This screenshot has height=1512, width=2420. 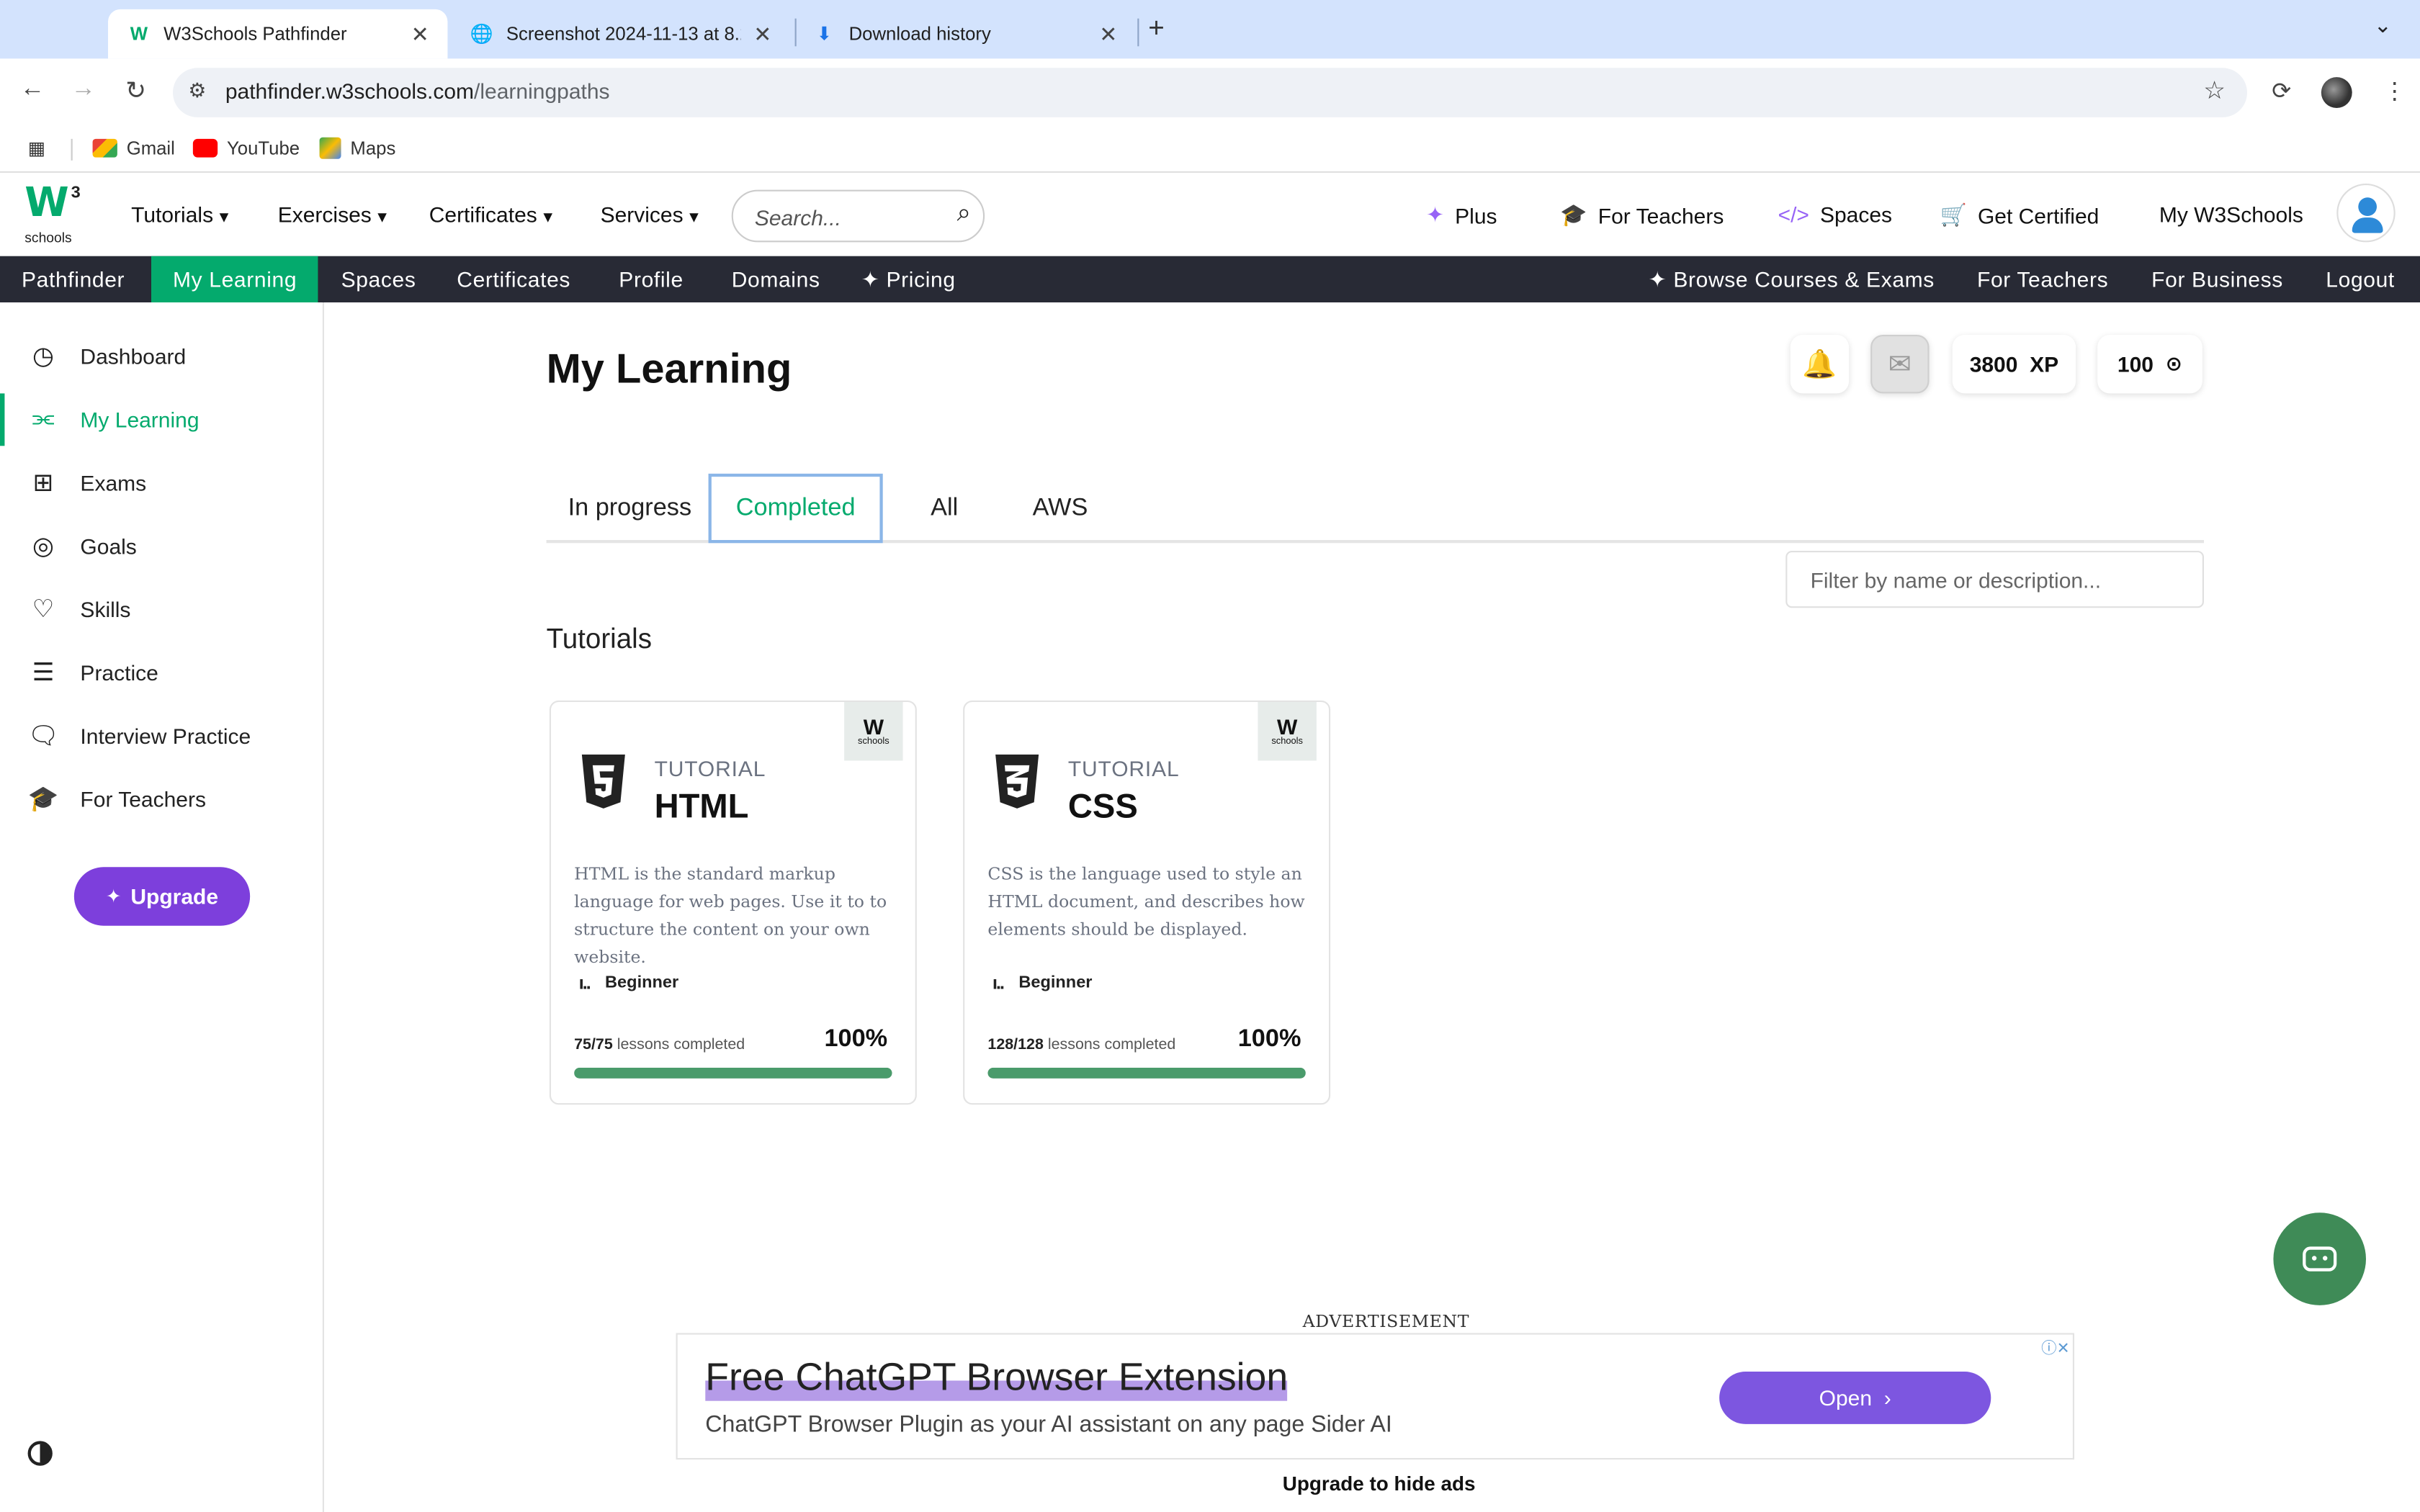 What do you see at coordinates (858, 216) in the screenshot?
I see `search-input: Search... ⌕` at bounding box center [858, 216].